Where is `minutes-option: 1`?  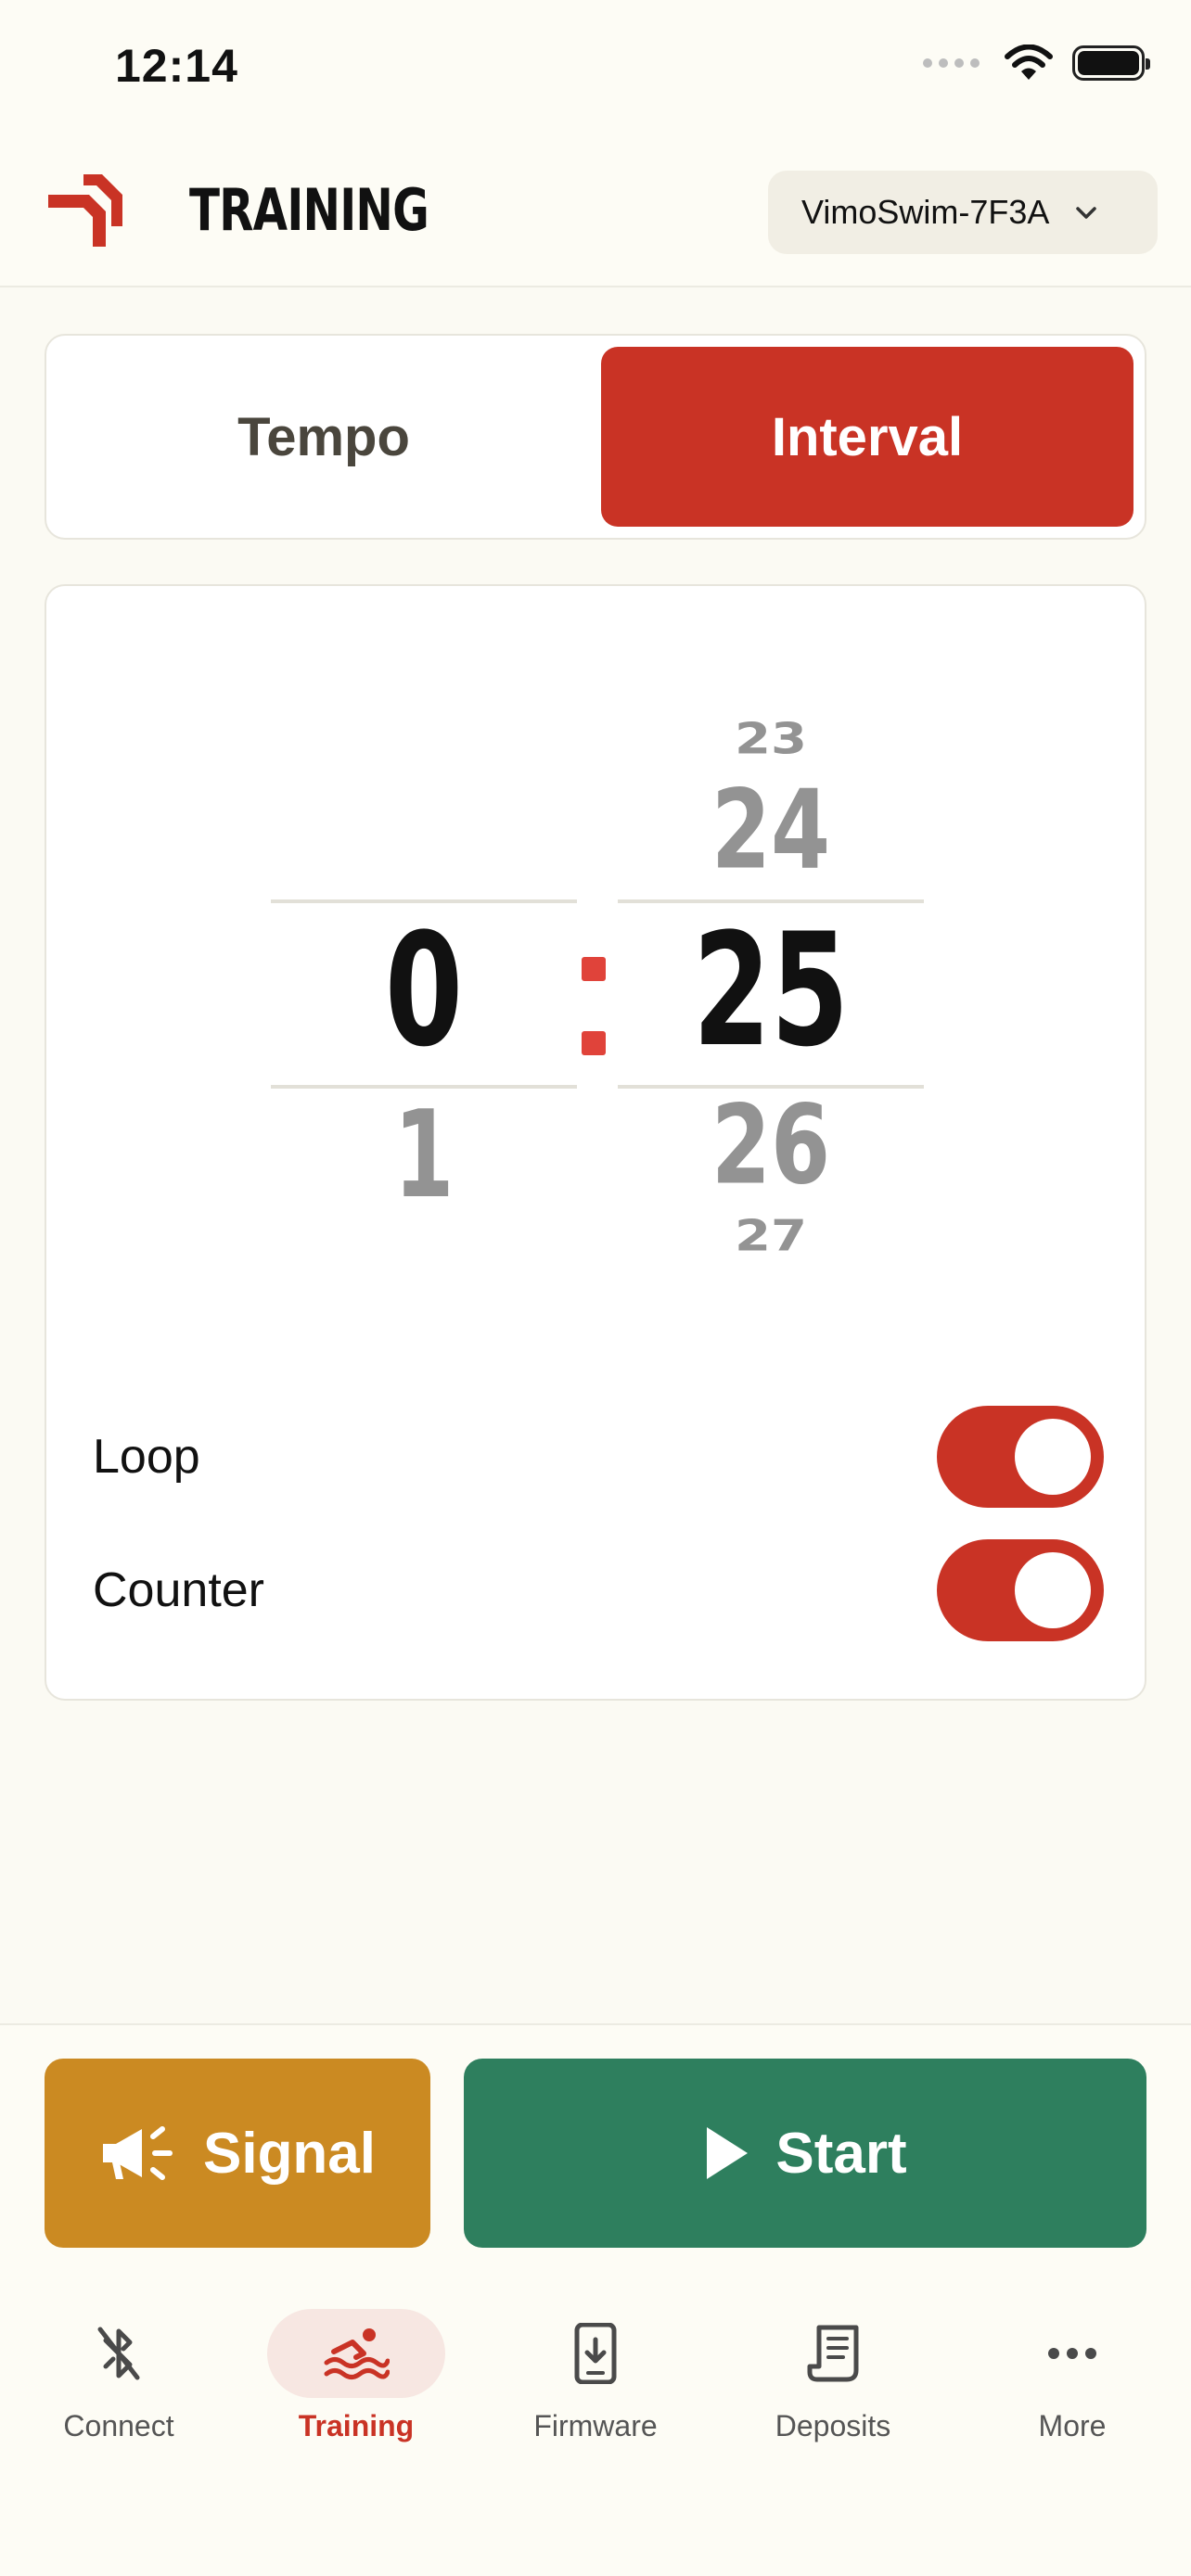 minutes-option: 1 is located at coordinates (424, 1154).